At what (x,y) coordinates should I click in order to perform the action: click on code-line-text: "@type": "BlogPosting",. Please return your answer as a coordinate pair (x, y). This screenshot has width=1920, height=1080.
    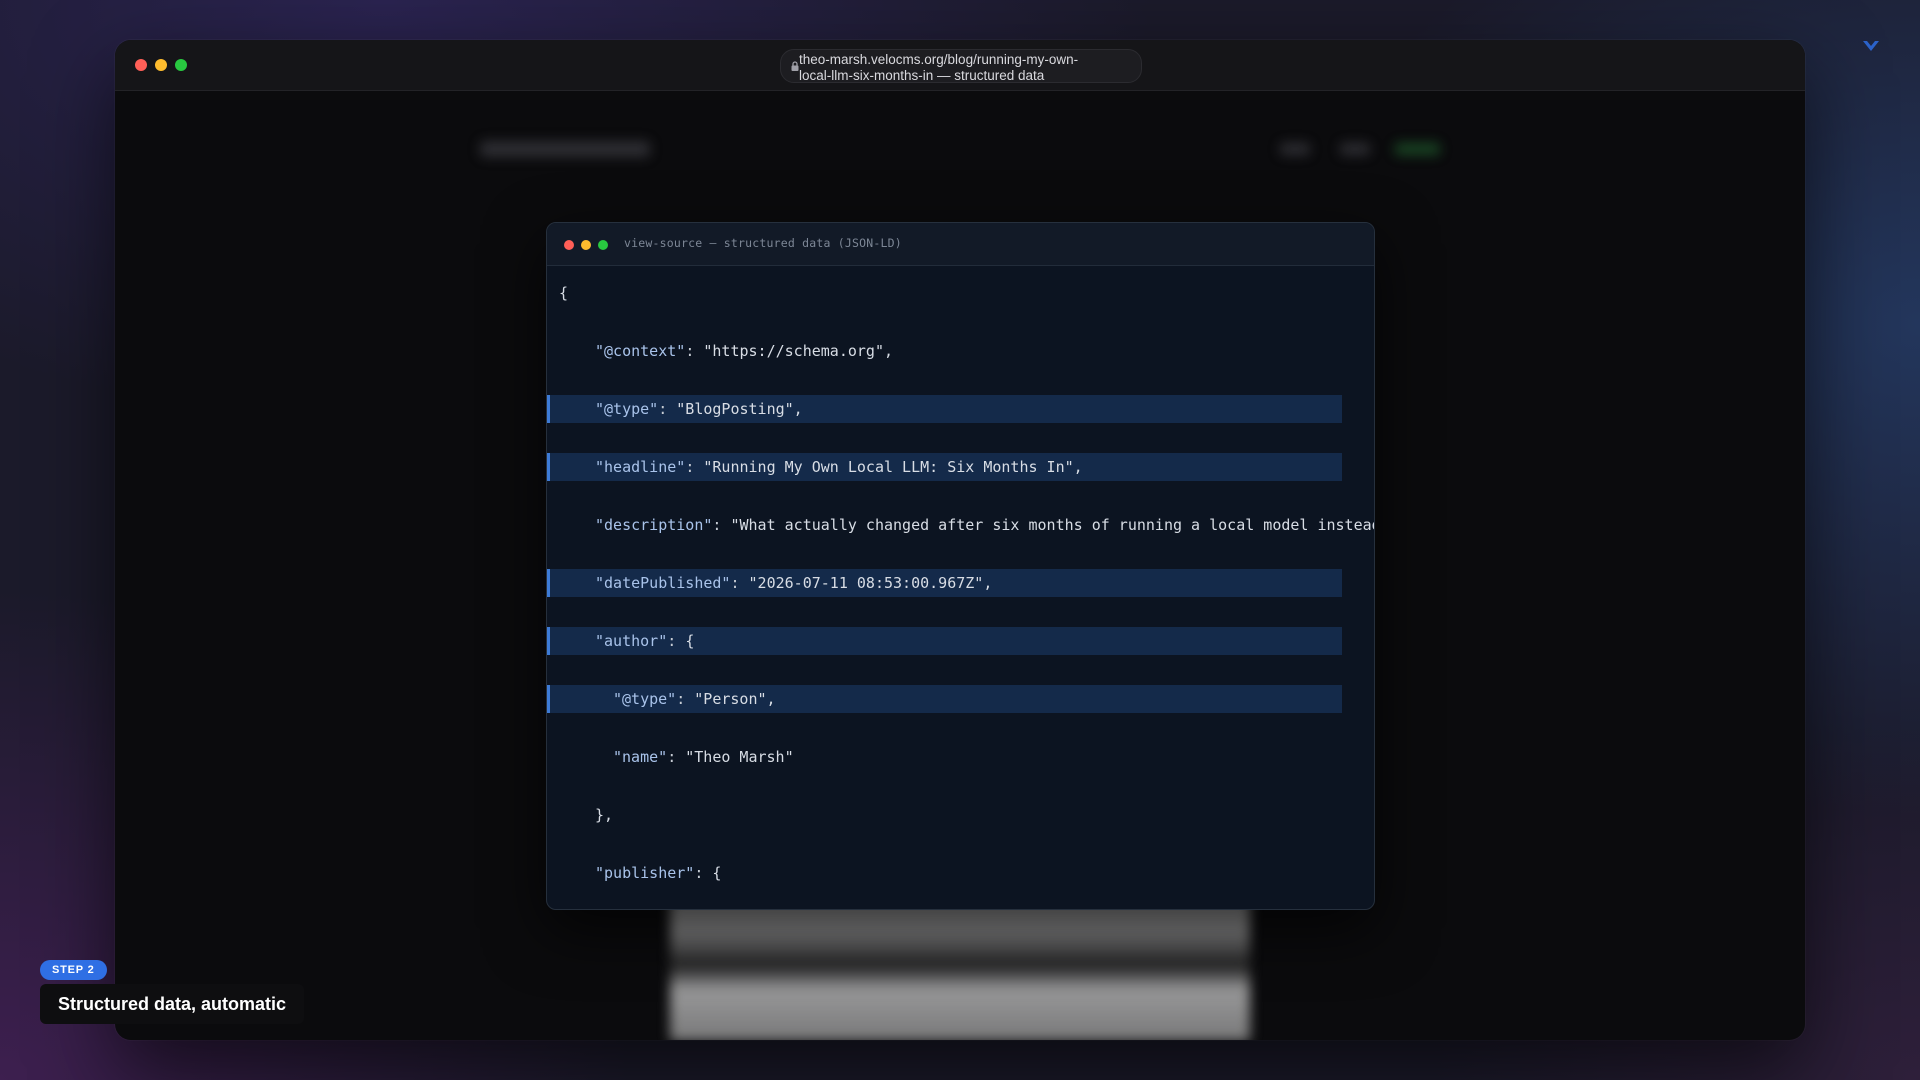
    Looking at the image, I should click on (699, 409).